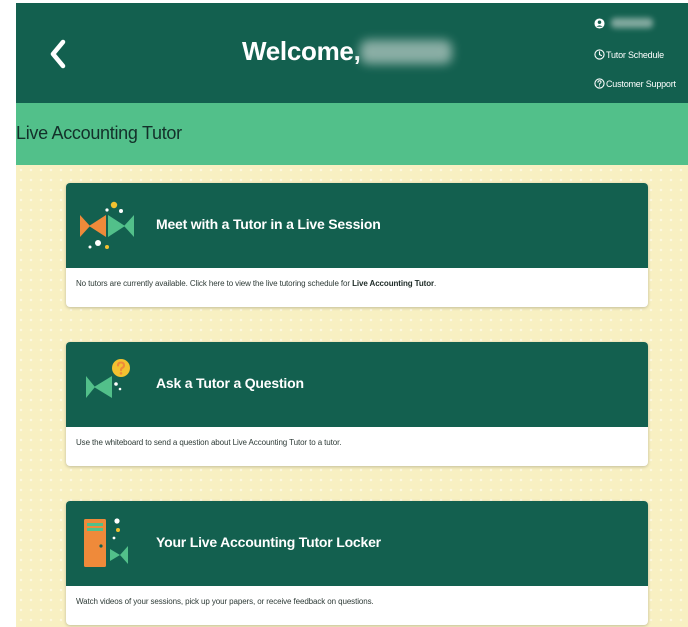 This screenshot has width=688, height=627. I want to click on user-name-redacted, so click(406, 52).